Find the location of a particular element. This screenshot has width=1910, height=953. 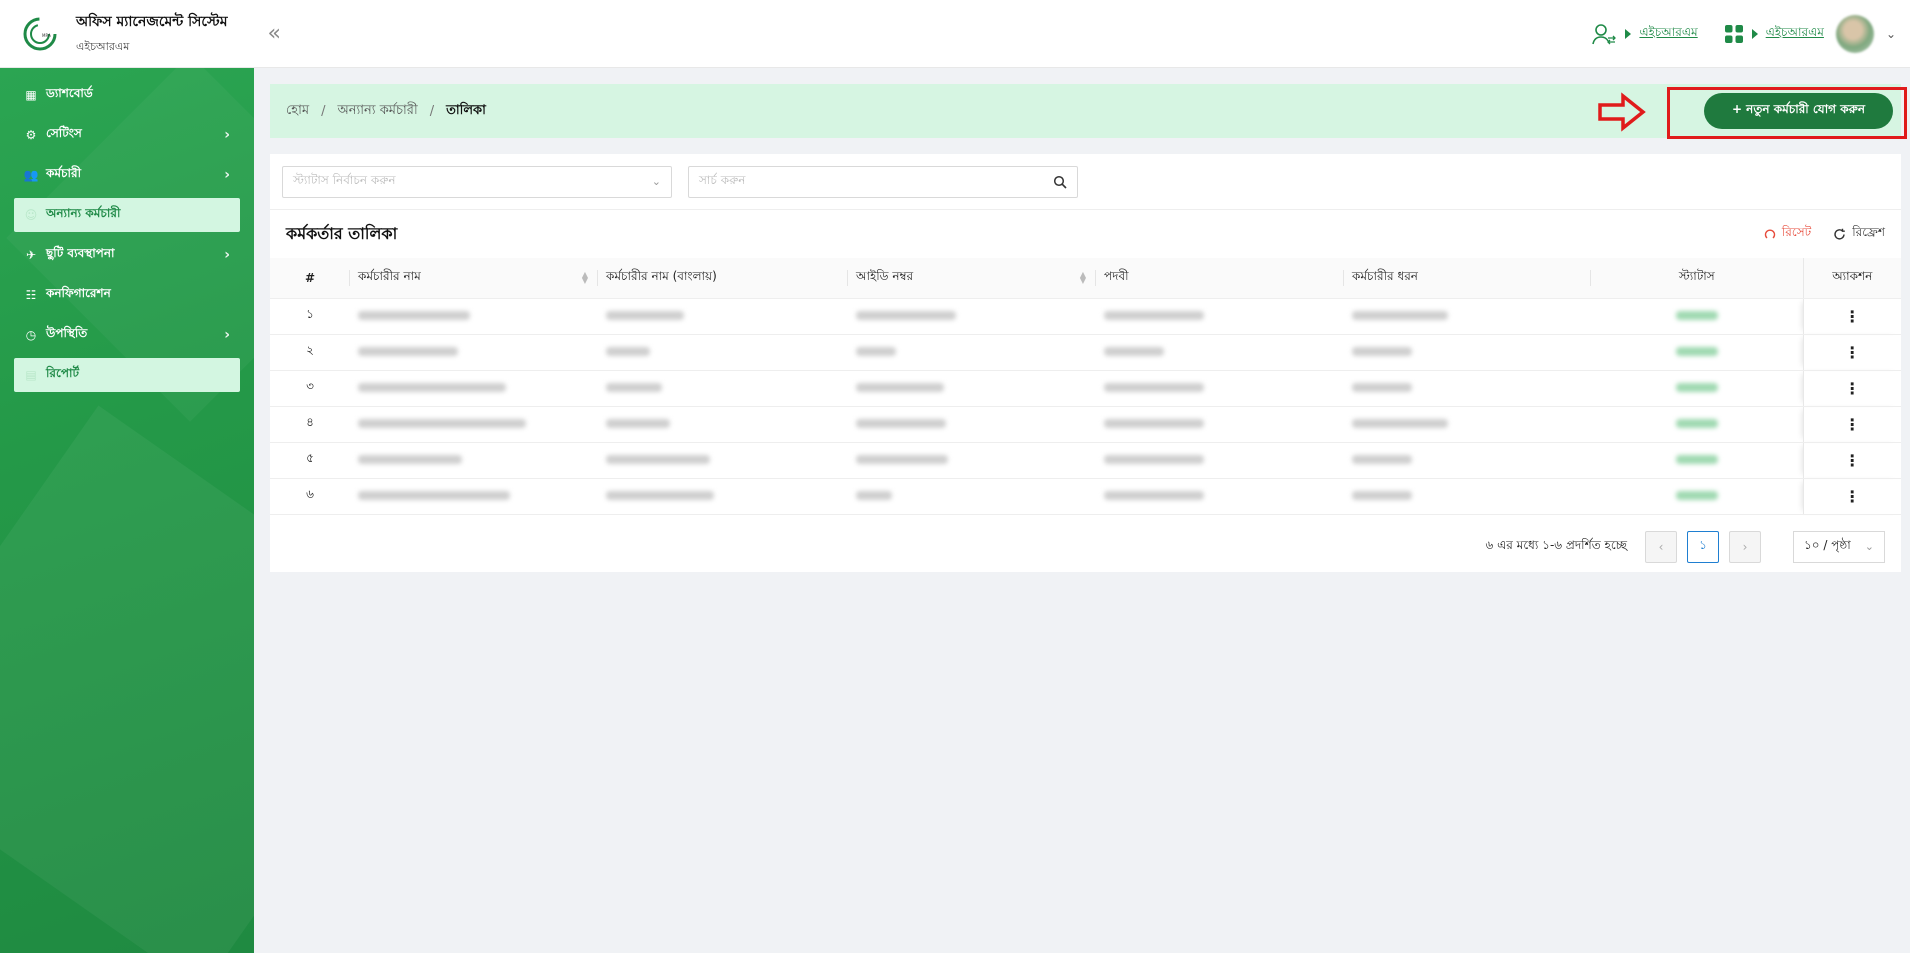

table-row: ১ ⋮ is located at coordinates (1085, 316).